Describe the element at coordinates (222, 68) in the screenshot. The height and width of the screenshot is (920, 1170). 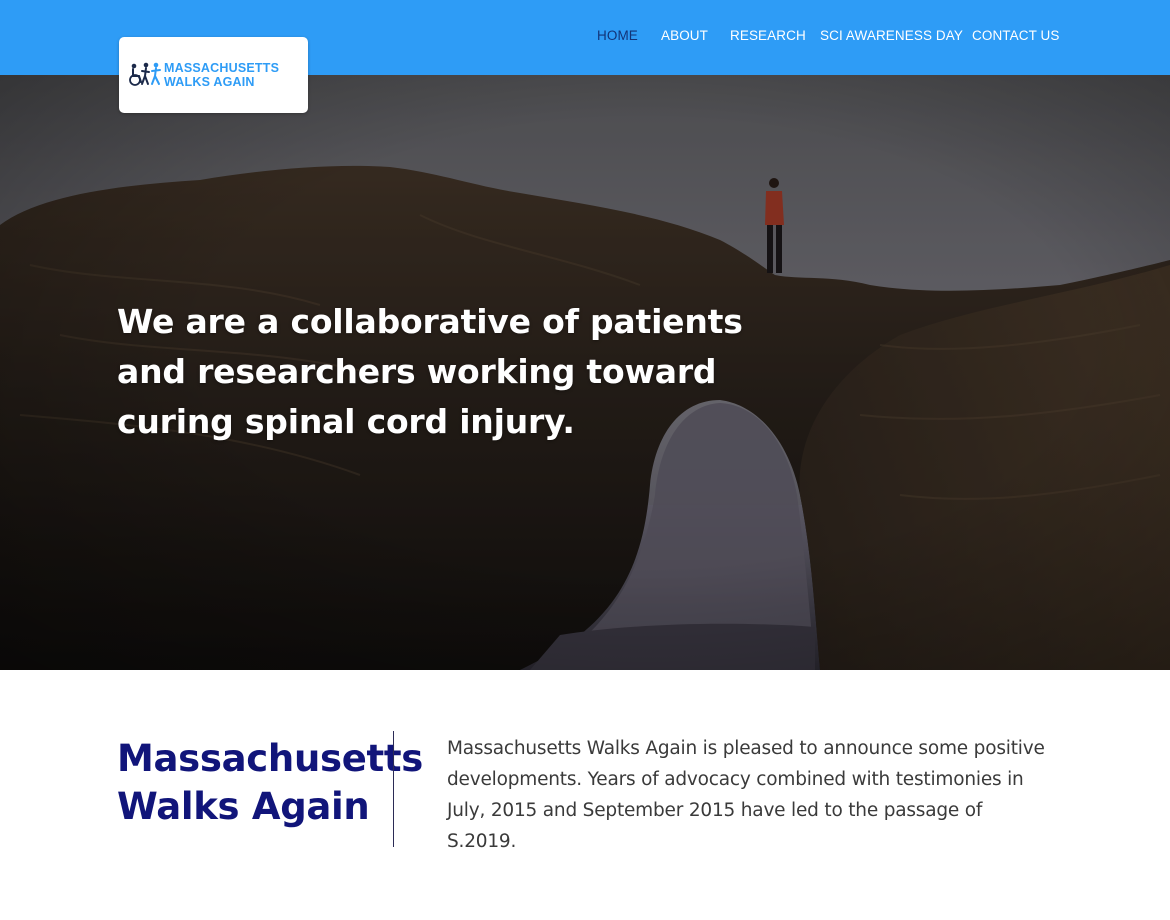
I see `logo-line-1: MASSACHUSETTS` at that location.